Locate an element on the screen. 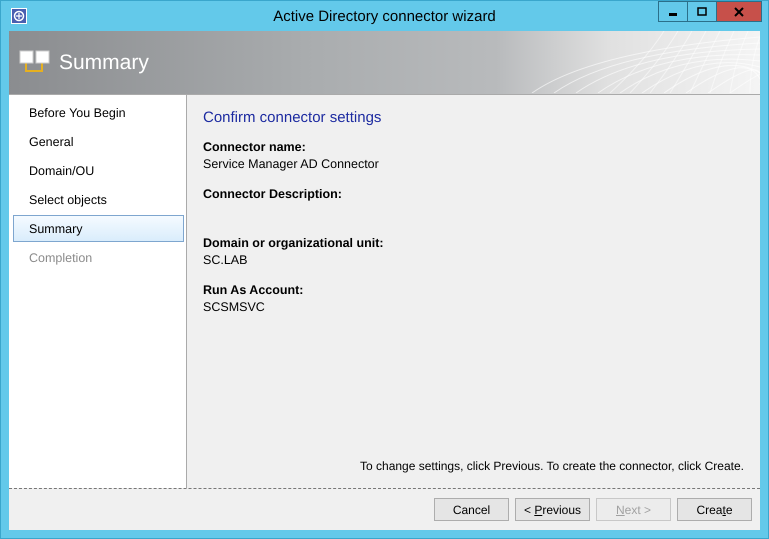 This screenshot has height=539, width=769. instruction-text: To change settings, click Previous. To create the connector, click Create. is located at coordinates (551, 466).